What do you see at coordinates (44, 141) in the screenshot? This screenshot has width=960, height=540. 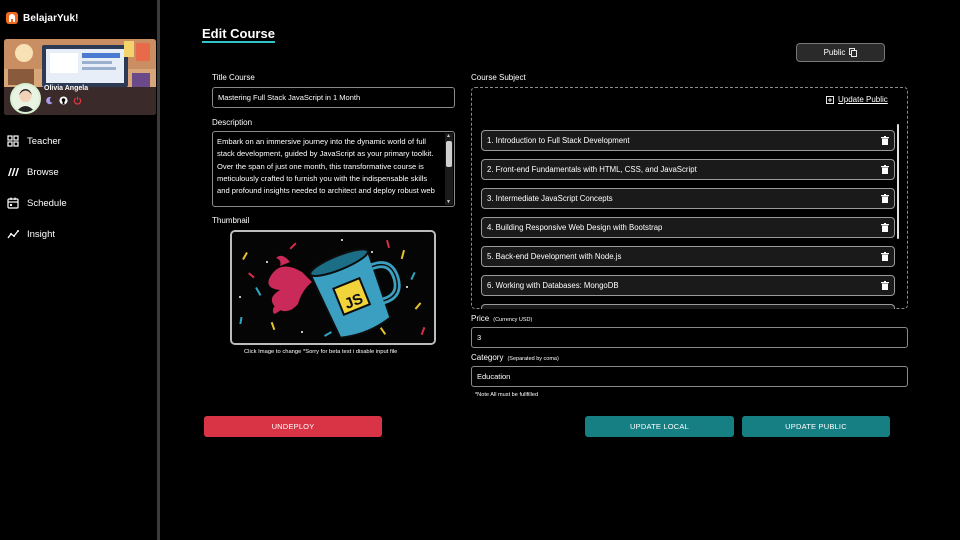 I see `sidebar-item-label: Teacher` at bounding box center [44, 141].